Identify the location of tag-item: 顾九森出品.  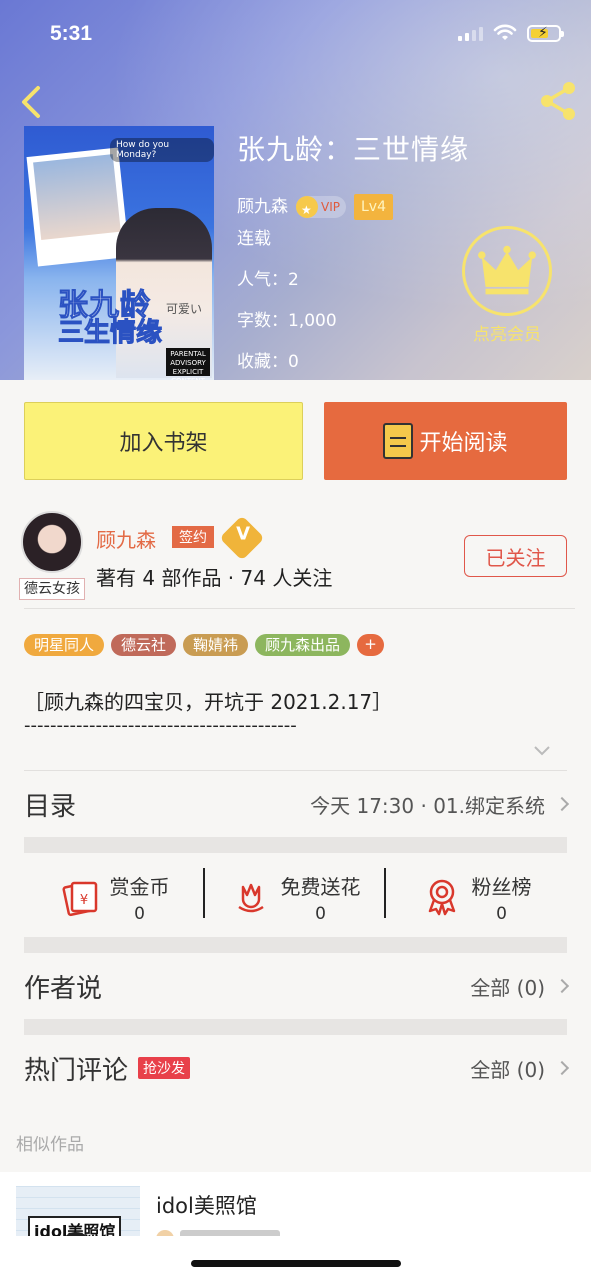
(303, 645).